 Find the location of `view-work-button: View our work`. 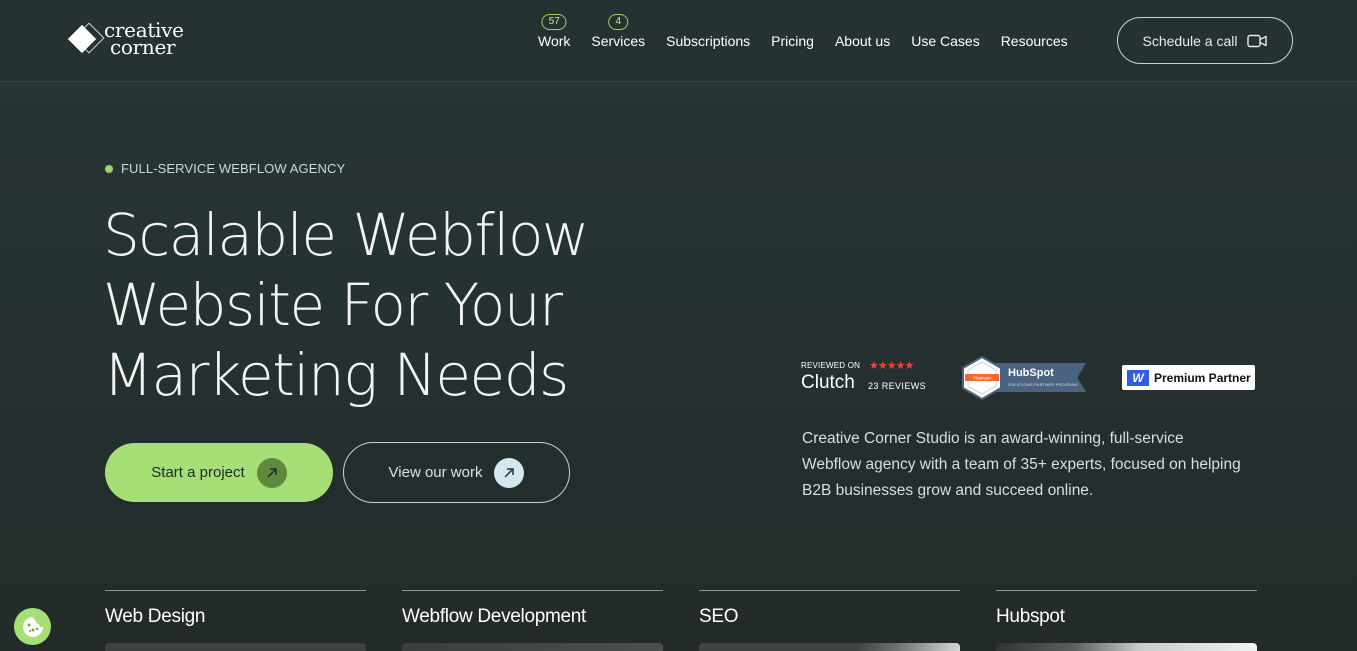

view-work-button: View our work is located at coordinates (456, 472).